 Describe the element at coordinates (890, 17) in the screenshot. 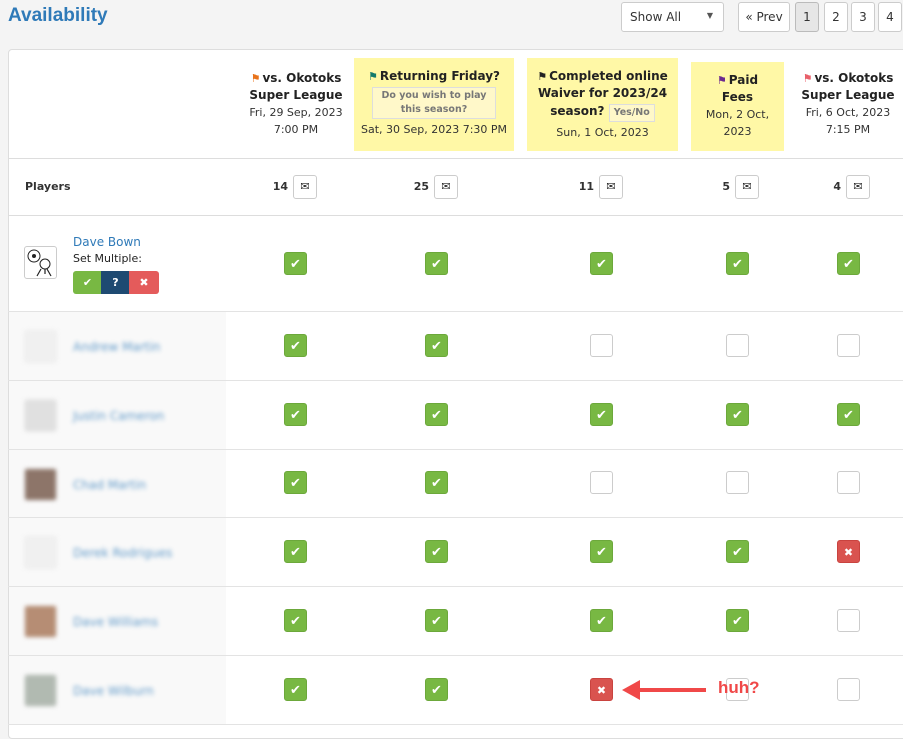

I see `page-button-4: 4` at that location.